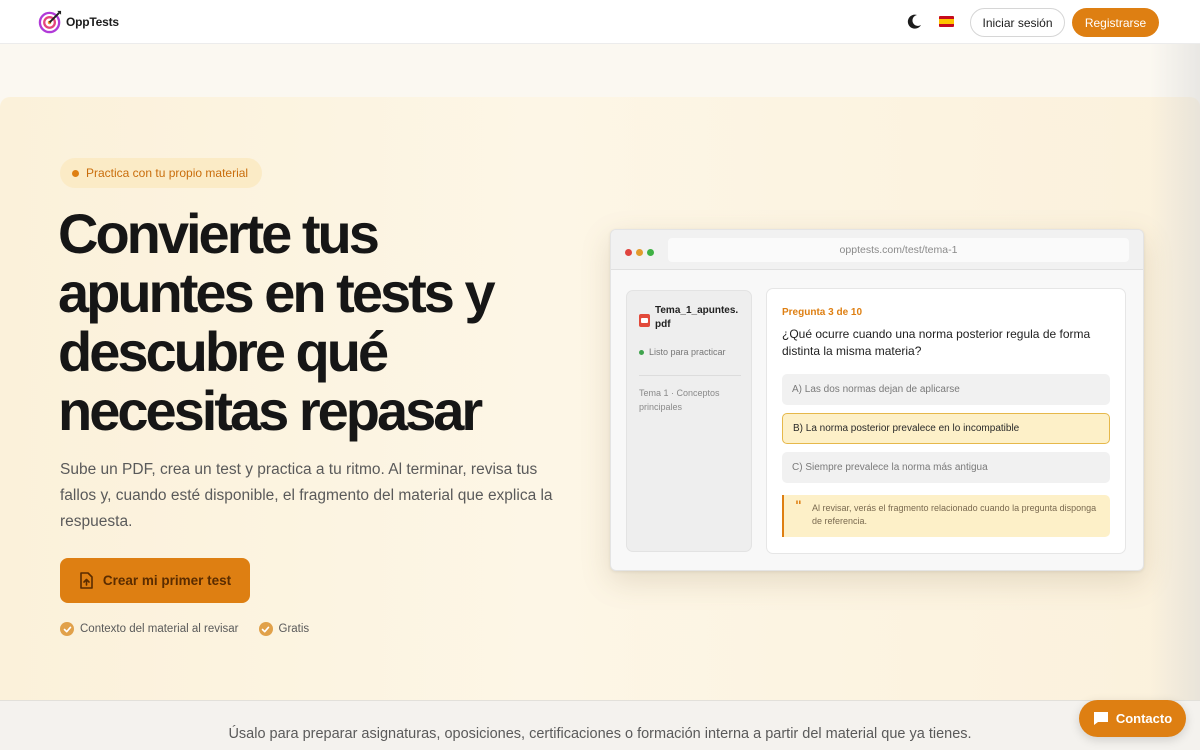 This screenshot has width=1200, height=750. Describe the element at coordinates (294, 629) in the screenshot. I see `feature-check-label: Gratis` at that location.